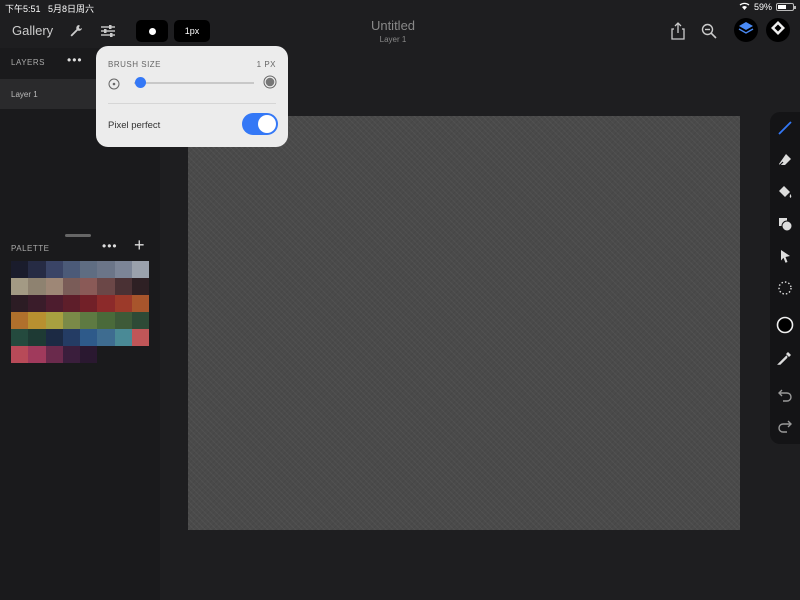 Image resolution: width=800 pixels, height=600 pixels. What do you see at coordinates (785, 288) in the screenshot?
I see `lasso-icon` at bounding box center [785, 288].